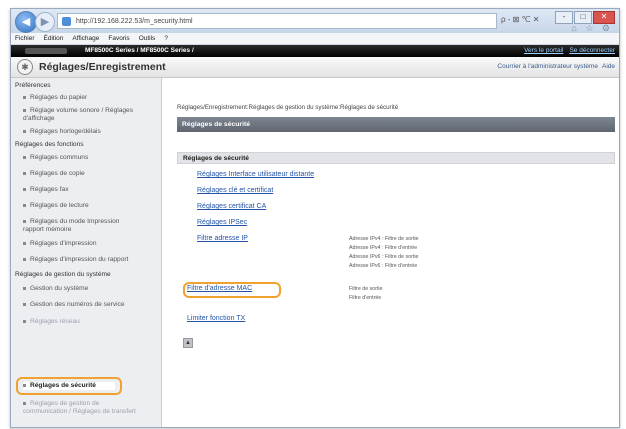  I want to click on sidebar-item-clock: Réglages horloge/délais, so click(90, 132).